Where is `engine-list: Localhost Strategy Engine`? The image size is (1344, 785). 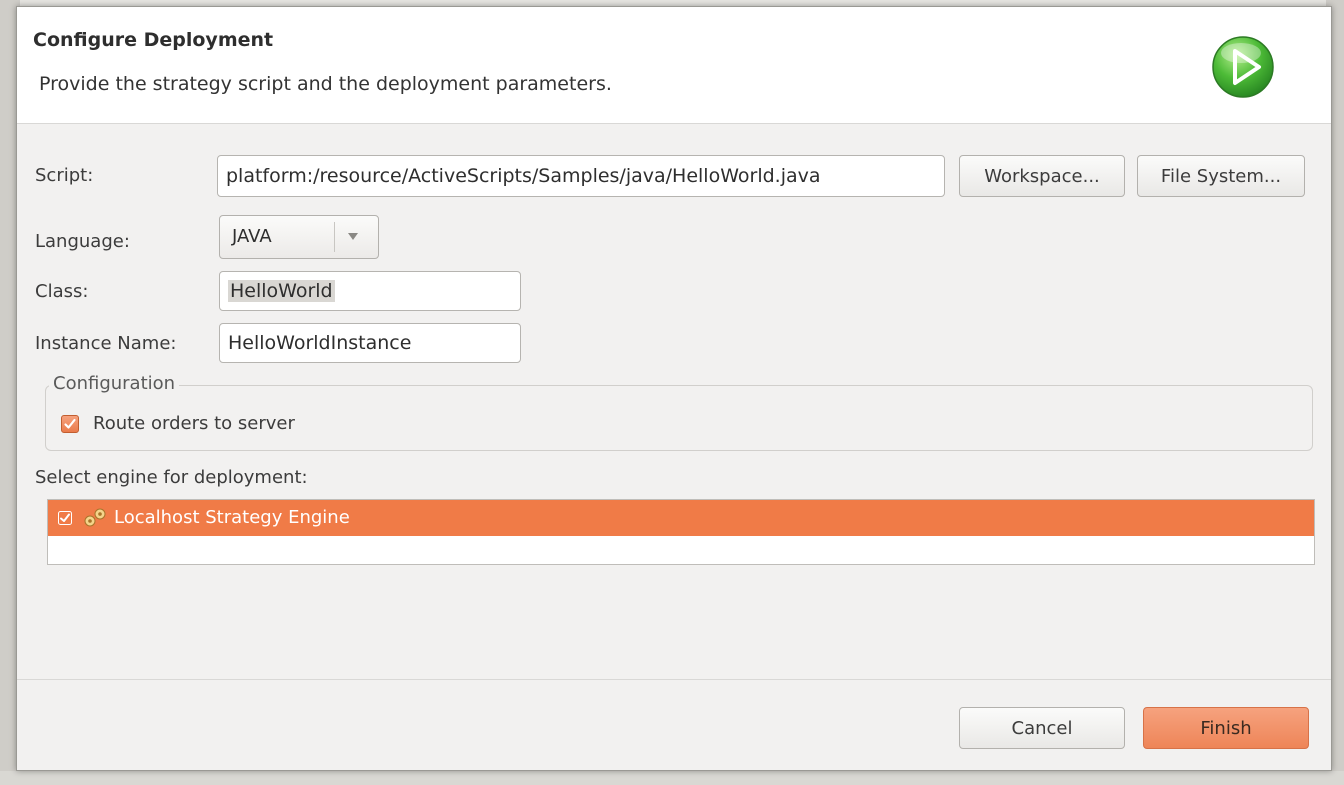 engine-list: Localhost Strategy Engine is located at coordinates (681, 532).